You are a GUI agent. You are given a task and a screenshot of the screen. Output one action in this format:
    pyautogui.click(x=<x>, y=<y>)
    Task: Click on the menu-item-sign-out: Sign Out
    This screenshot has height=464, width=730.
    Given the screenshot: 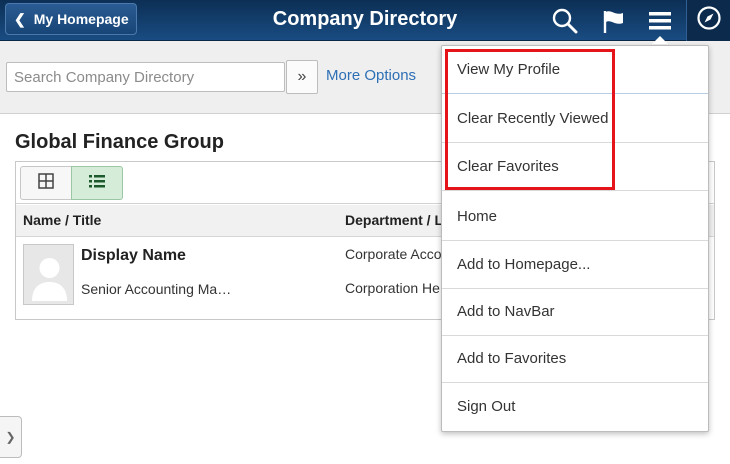 What is the action you would take?
    pyautogui.click(x=575, y=406)
    